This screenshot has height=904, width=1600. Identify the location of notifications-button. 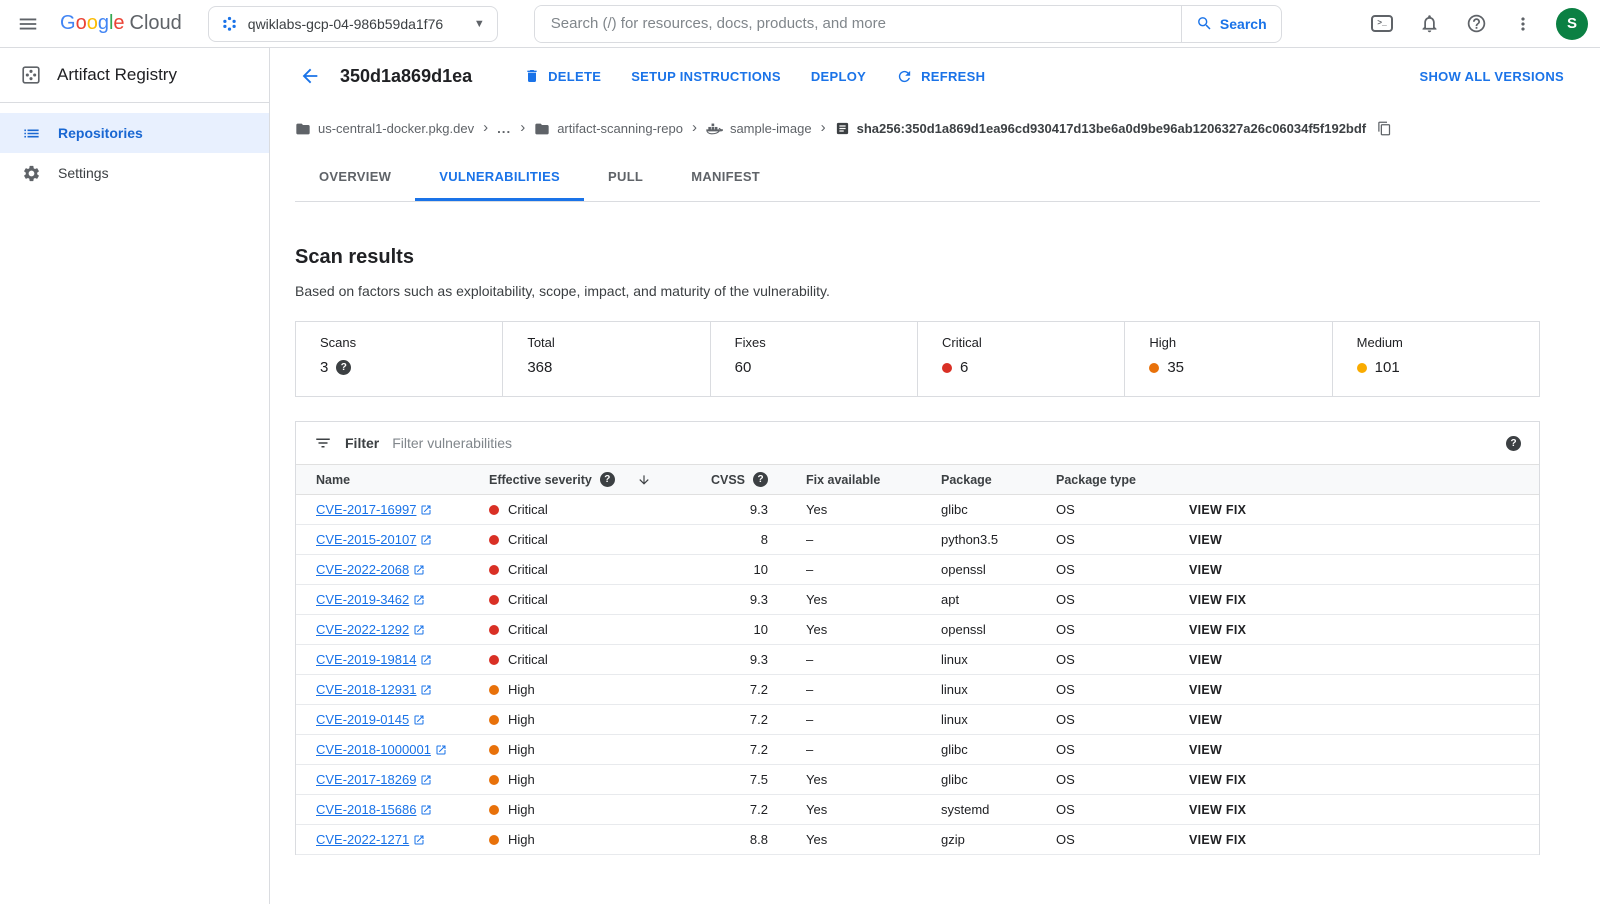
(1429, 24).